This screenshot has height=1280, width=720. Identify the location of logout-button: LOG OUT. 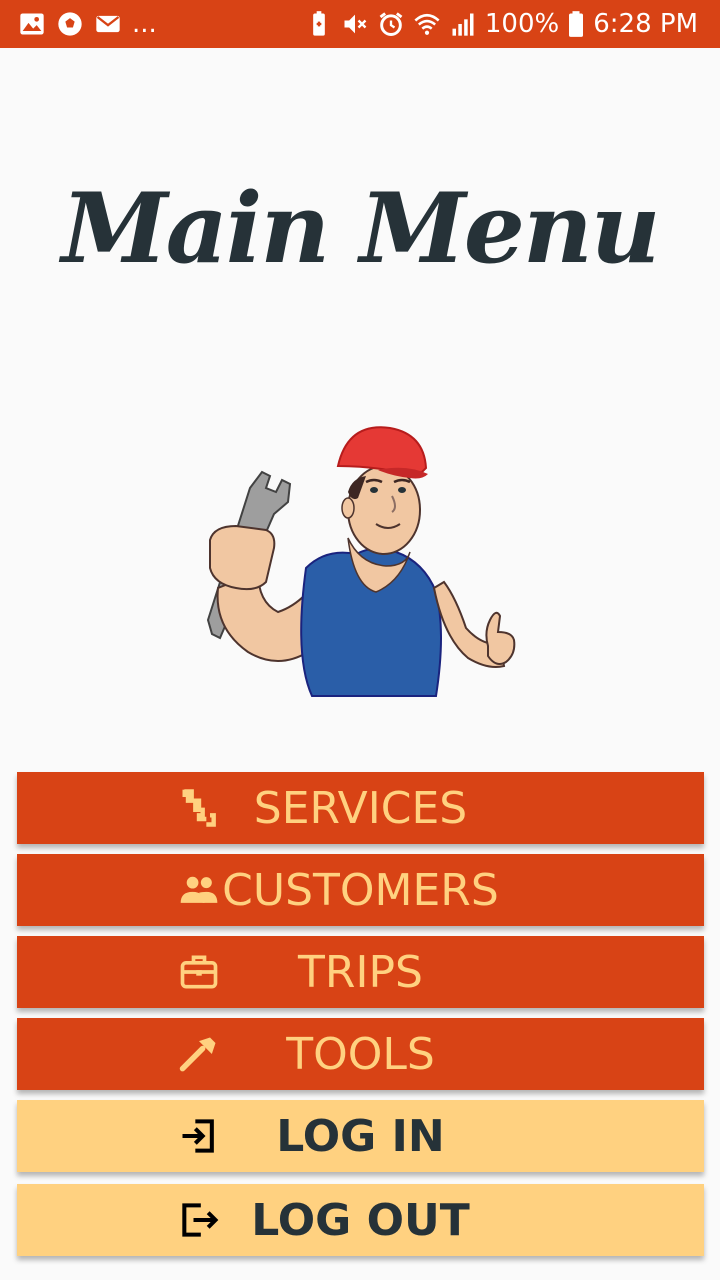
(360, 1220).